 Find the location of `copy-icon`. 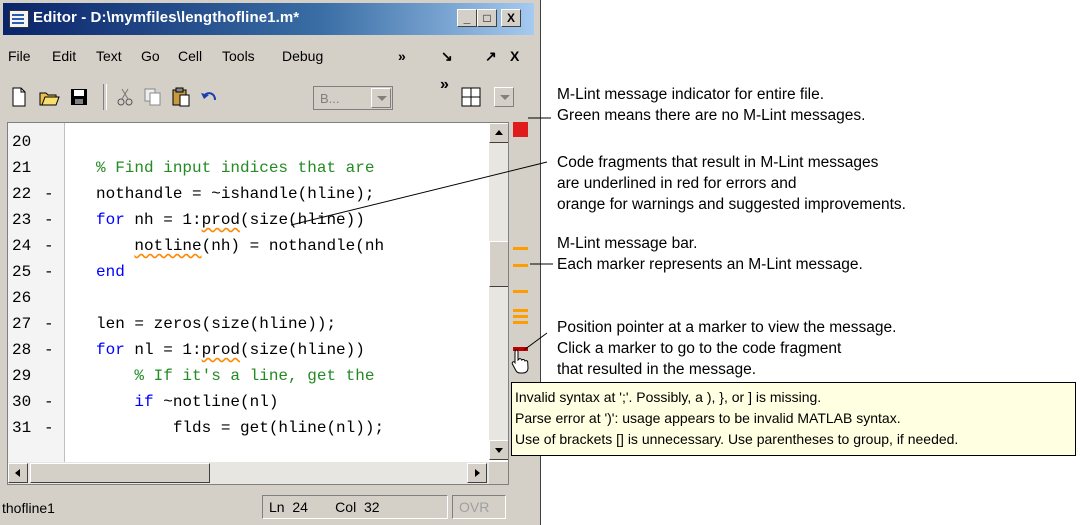

copy-icon is located at coordinates (153, 97).